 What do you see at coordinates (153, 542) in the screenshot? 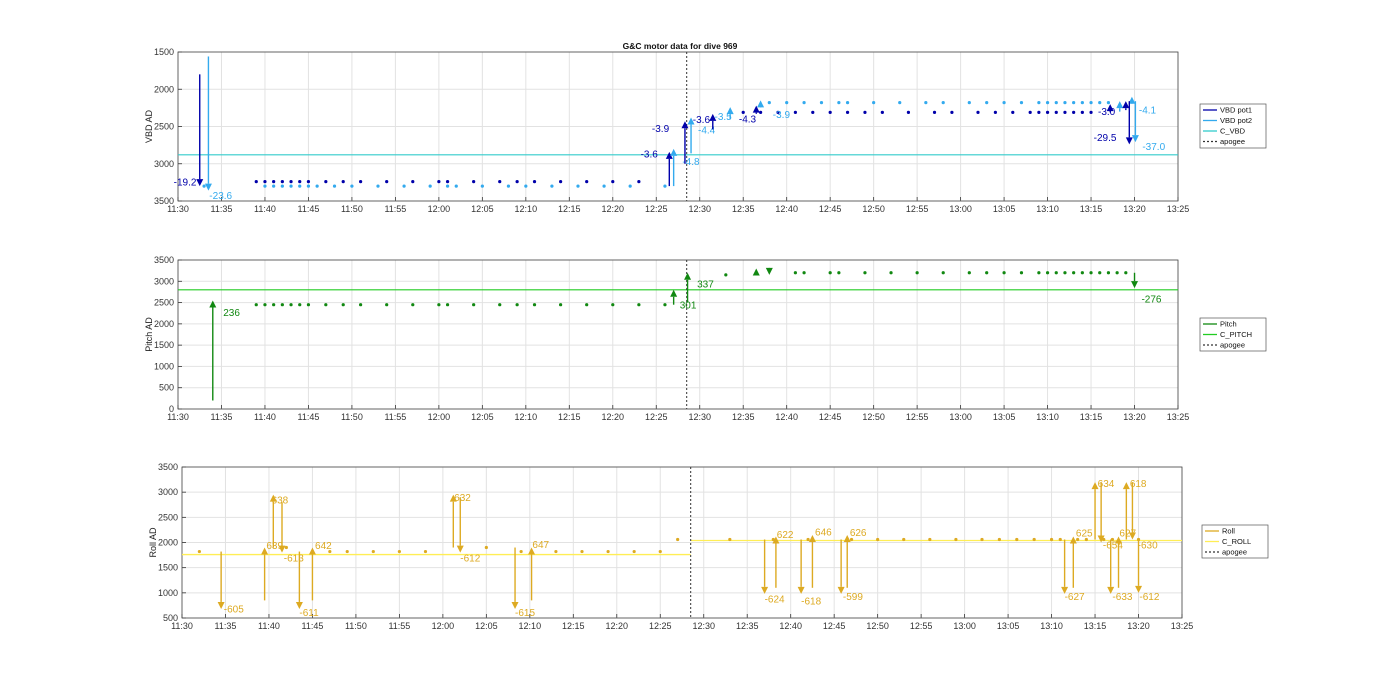
I see `y-axis-label: Roll AD` at bounding box center [153, 542].